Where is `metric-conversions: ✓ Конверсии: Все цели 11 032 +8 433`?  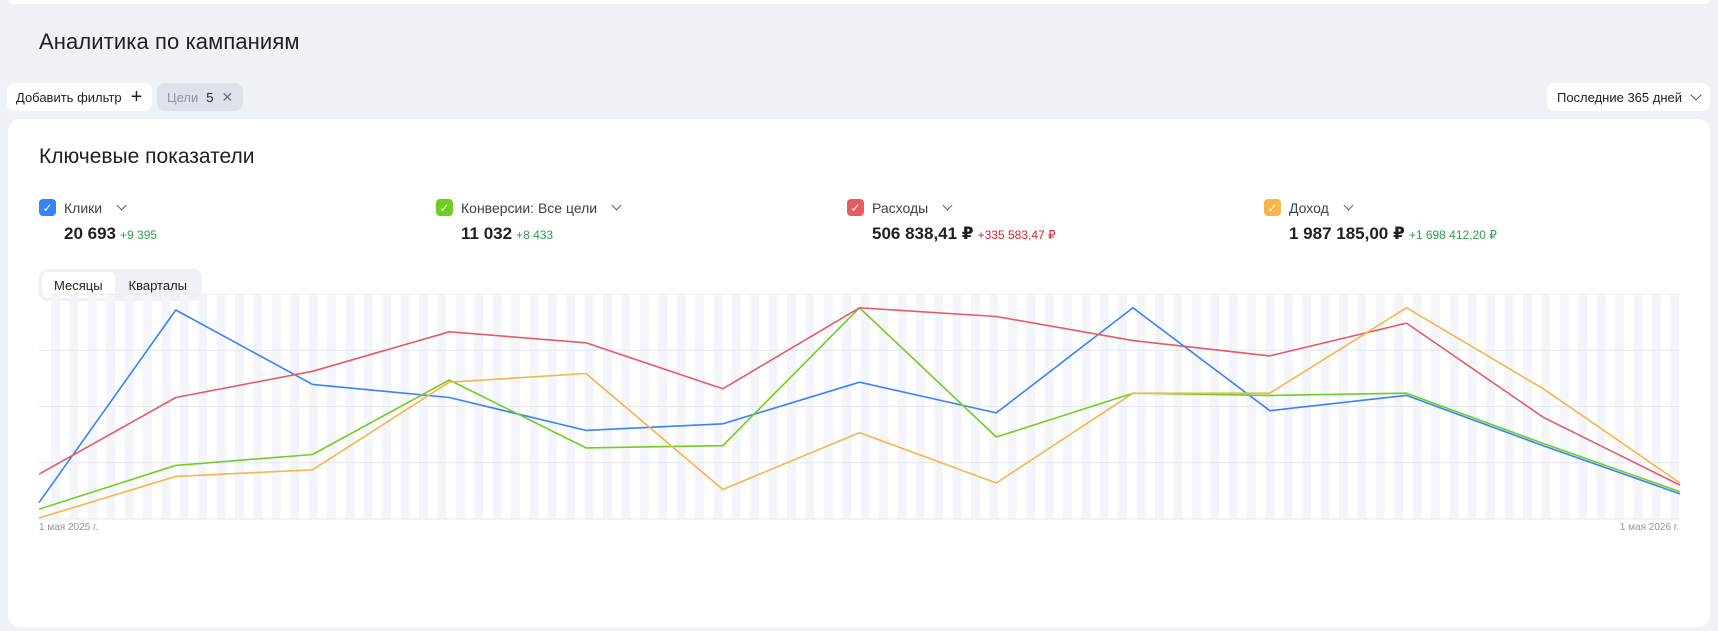 metric-conversions: ✓ Конверсии: Все цели 11 032 +8 433 is located at coordinates (529, 221).